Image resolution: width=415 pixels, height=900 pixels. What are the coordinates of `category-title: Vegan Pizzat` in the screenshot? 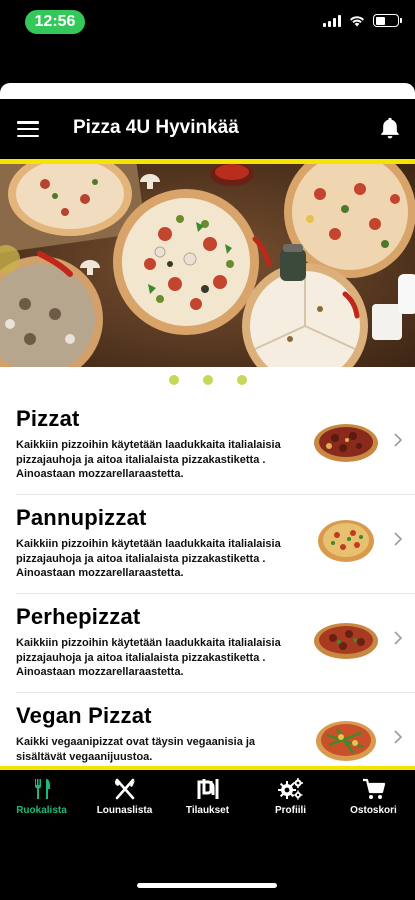 It's located at (84, 715).